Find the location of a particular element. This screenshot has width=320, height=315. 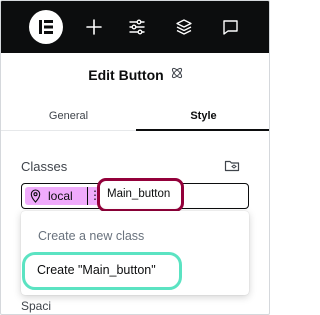

spacing-section-label: Spacing is located at coordinates (36, 306).